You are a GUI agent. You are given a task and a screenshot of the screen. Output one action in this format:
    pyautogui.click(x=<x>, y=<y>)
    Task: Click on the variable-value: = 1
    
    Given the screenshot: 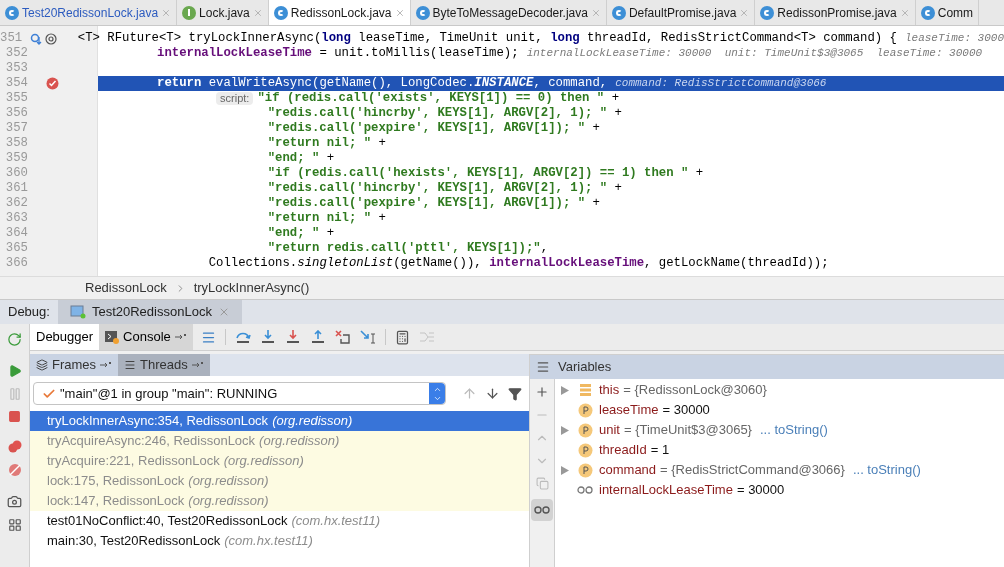 What is the action you would take?
    pyautogui.click(x=660, y=450)
    